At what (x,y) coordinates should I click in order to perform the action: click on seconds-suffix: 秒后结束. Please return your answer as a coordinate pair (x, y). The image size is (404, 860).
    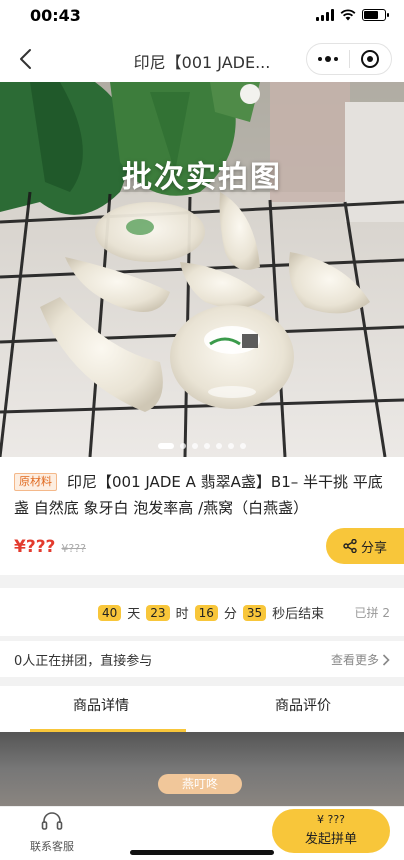
    Looking at the image, I should click on (298, 614).